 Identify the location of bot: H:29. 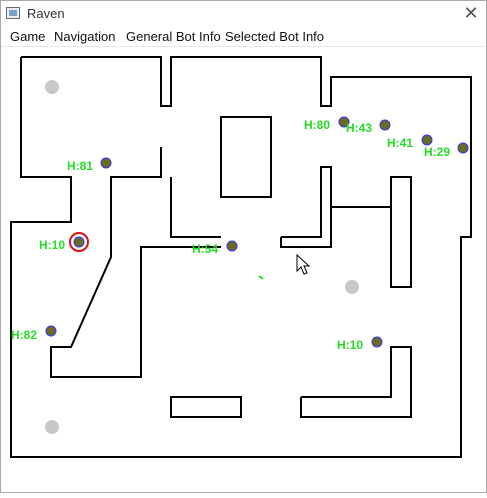
(446, 150).